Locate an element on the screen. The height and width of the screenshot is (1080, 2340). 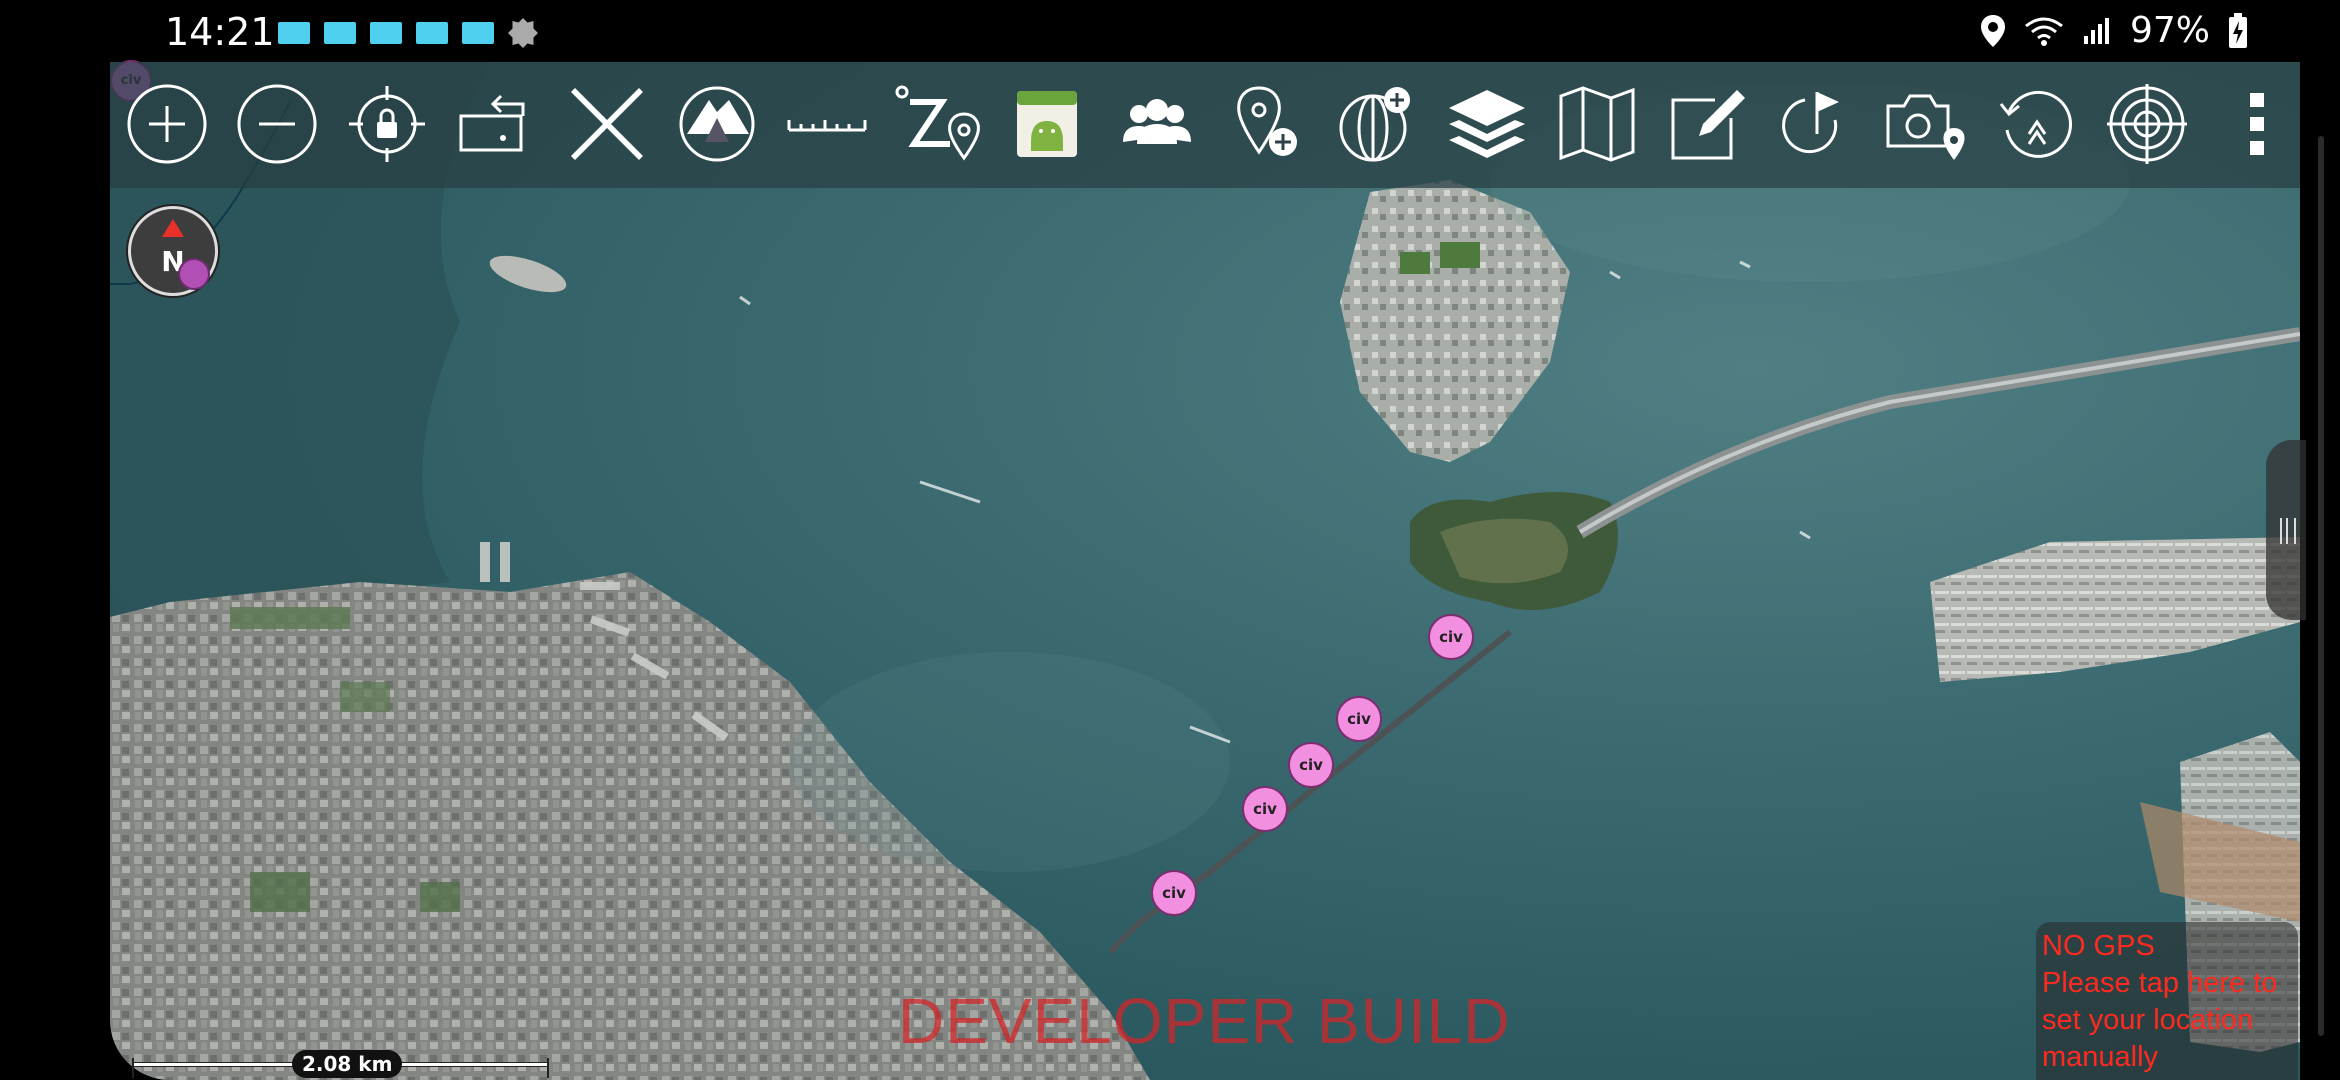
tilt-3d-icon is located at coordinates (717, 124).